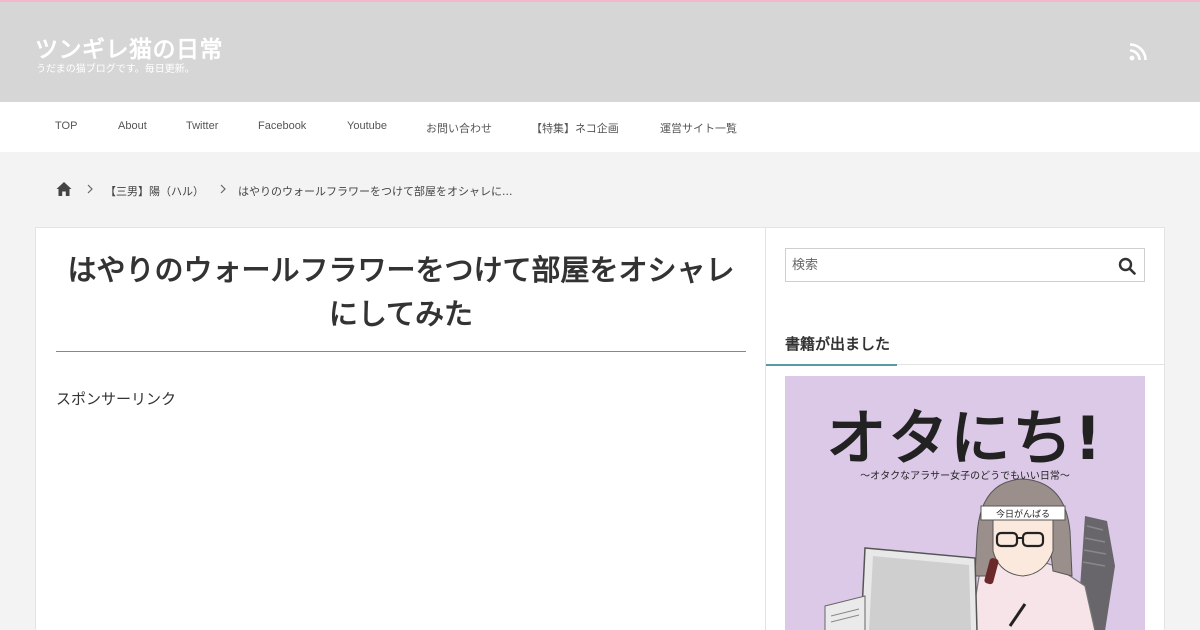 The width and height of the screenshot is (1200, 630). What do you see at coordinates (1023, 514) in the screenshot?
I see `headband-text: 今日がんばる` at bounding box center [1023, 514].